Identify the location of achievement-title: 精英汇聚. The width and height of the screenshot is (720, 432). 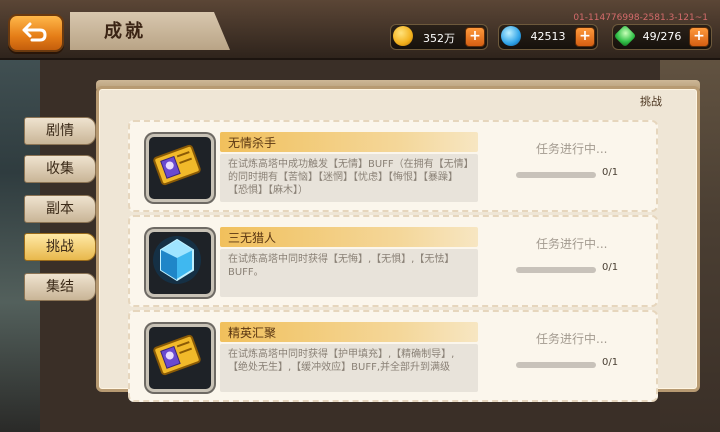
(252, 333).